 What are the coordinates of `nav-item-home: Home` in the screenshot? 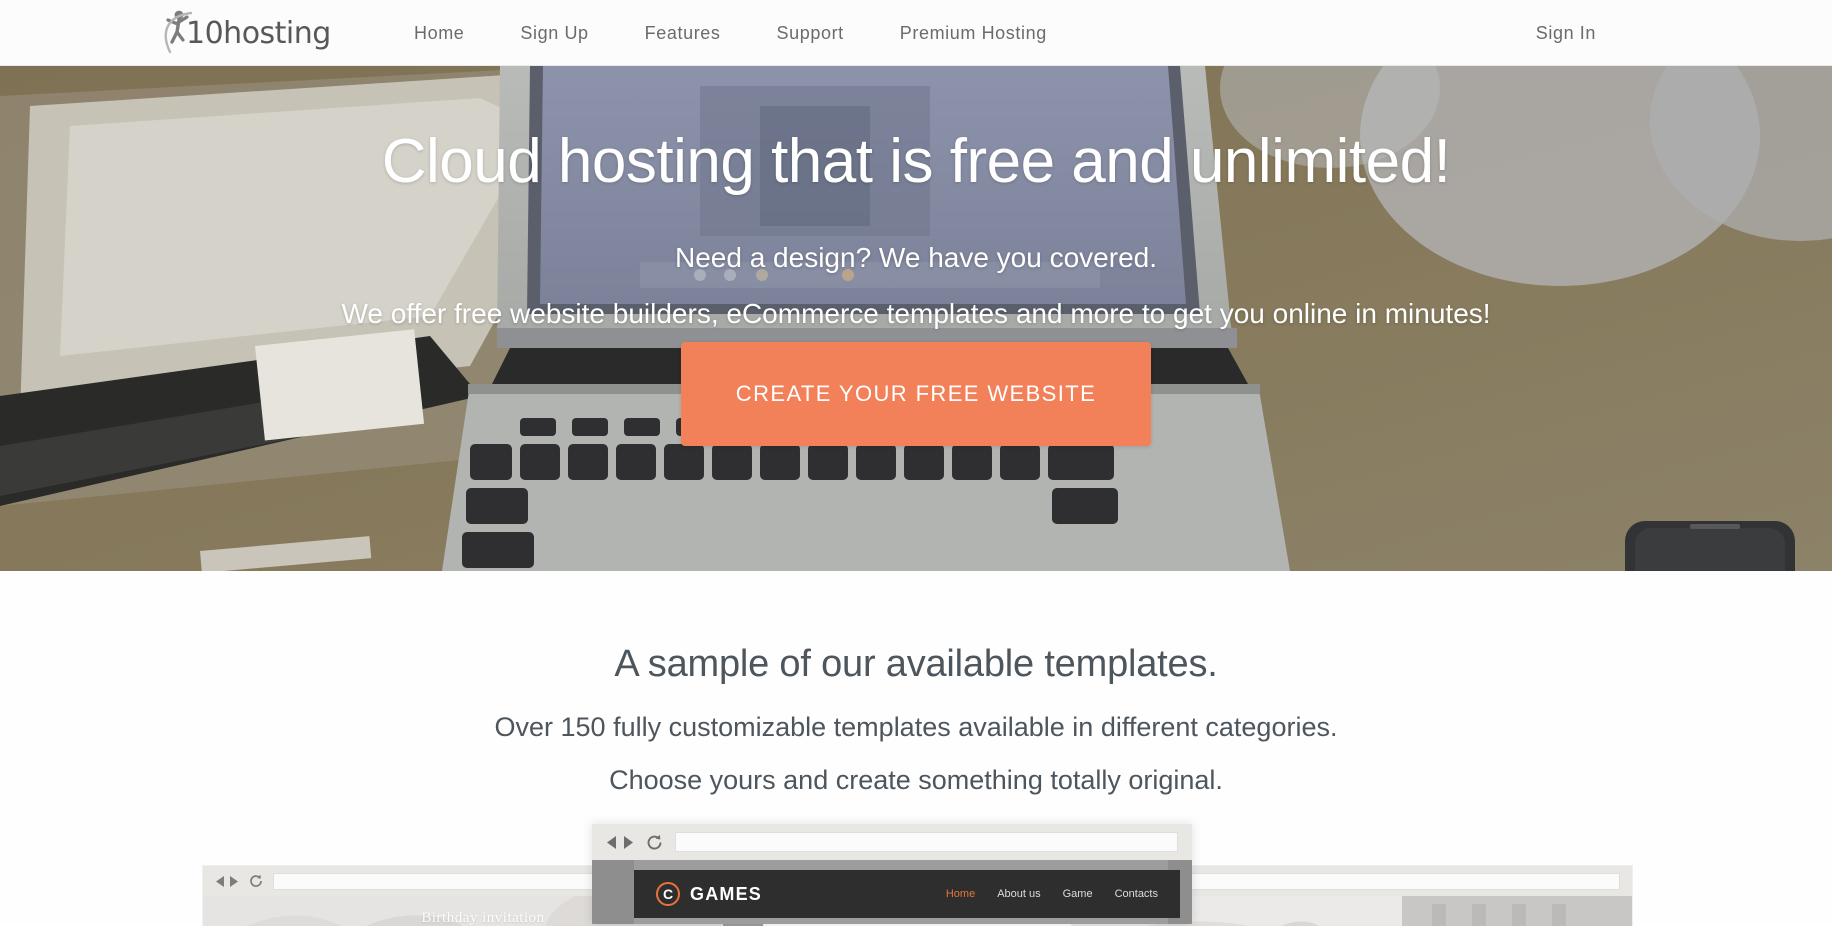 It's located at (439, 33).